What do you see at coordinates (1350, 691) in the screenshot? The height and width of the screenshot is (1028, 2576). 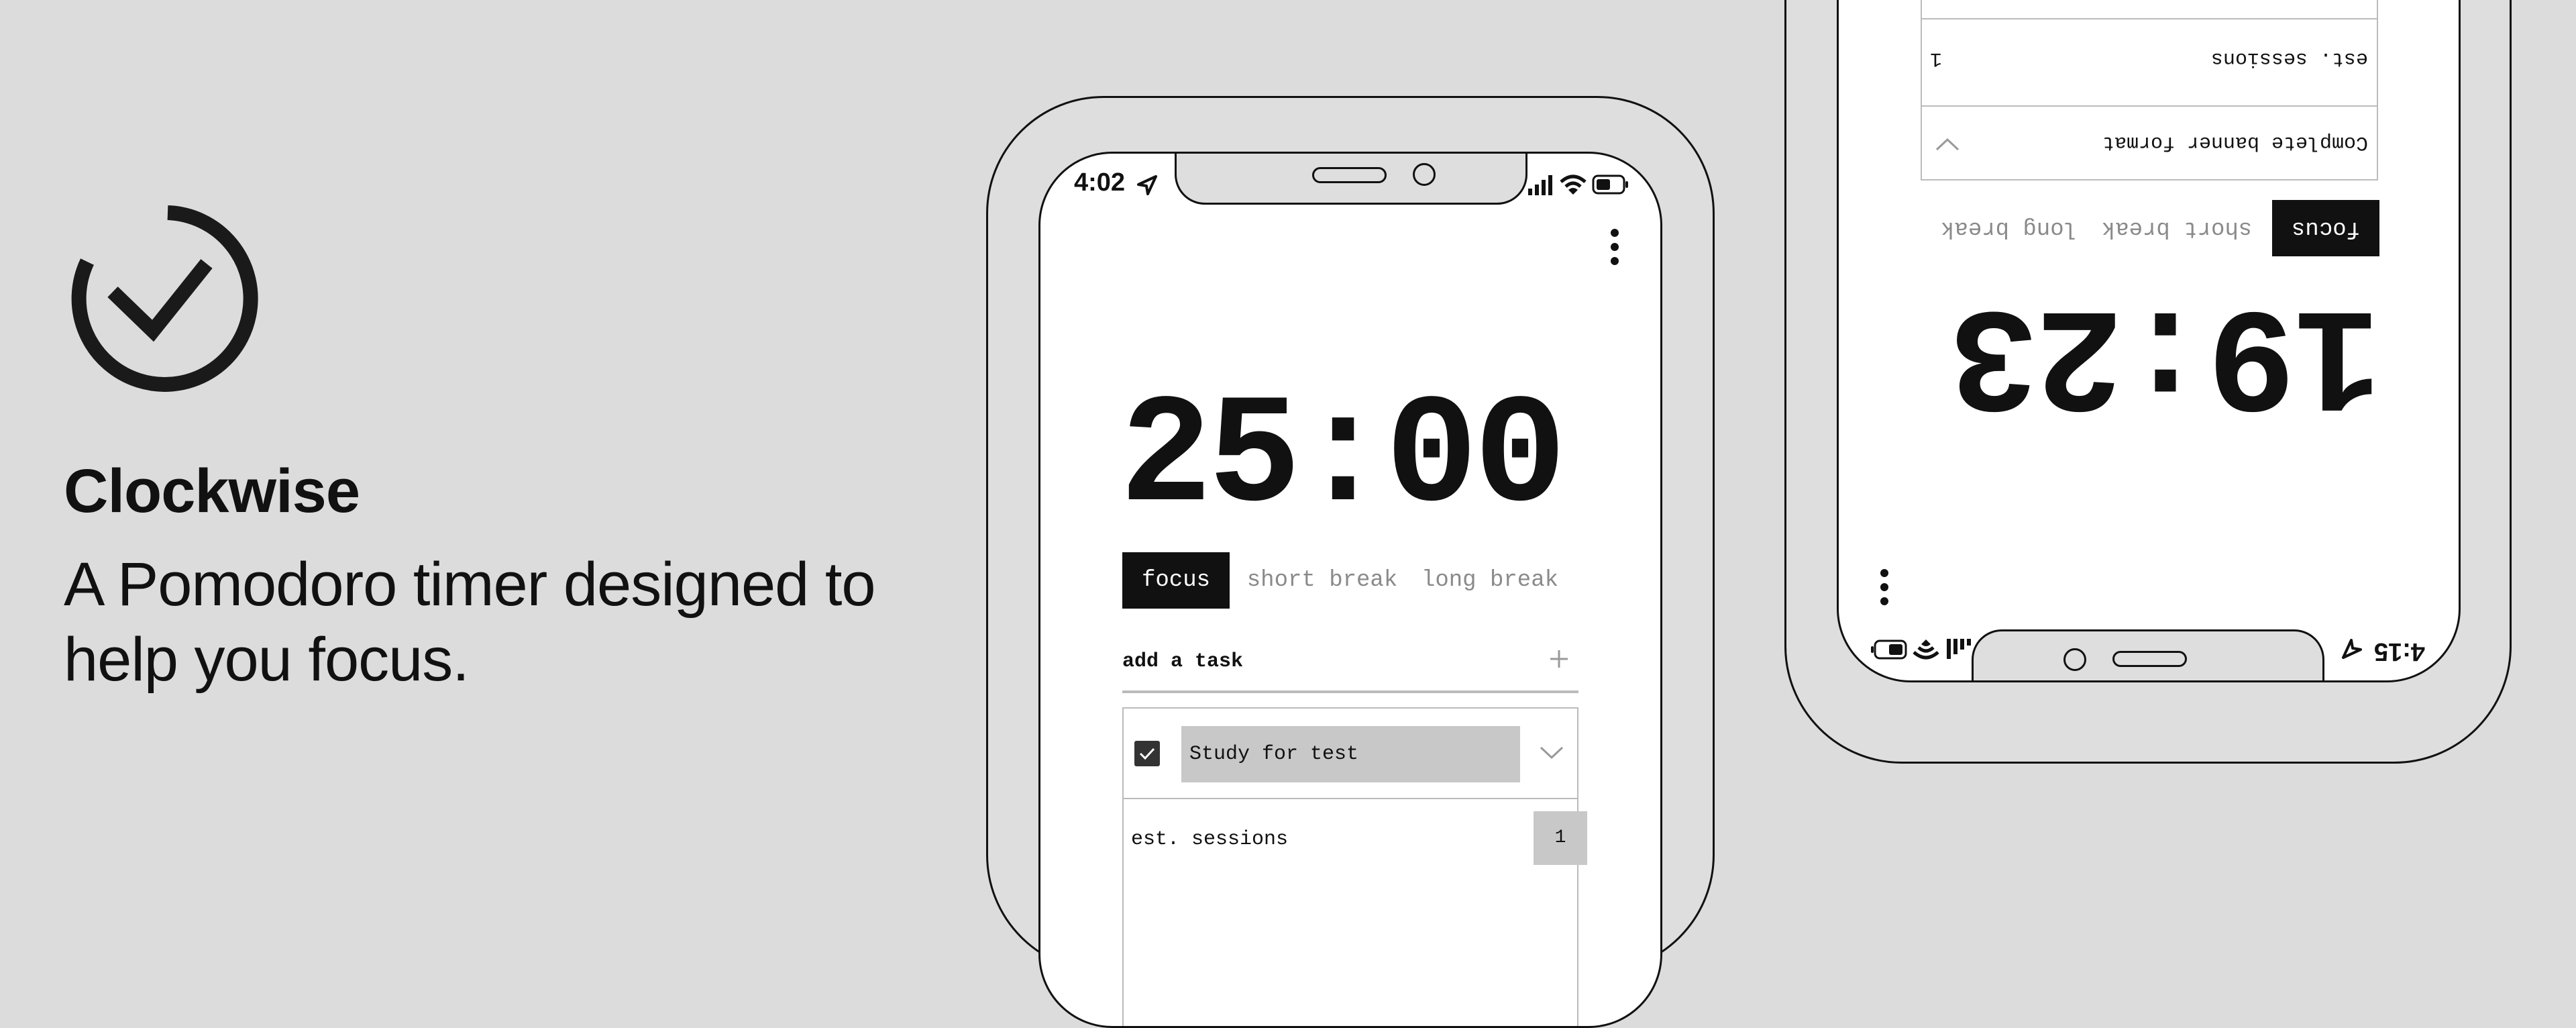 I see `divider` at bounding box center [1350, 691].